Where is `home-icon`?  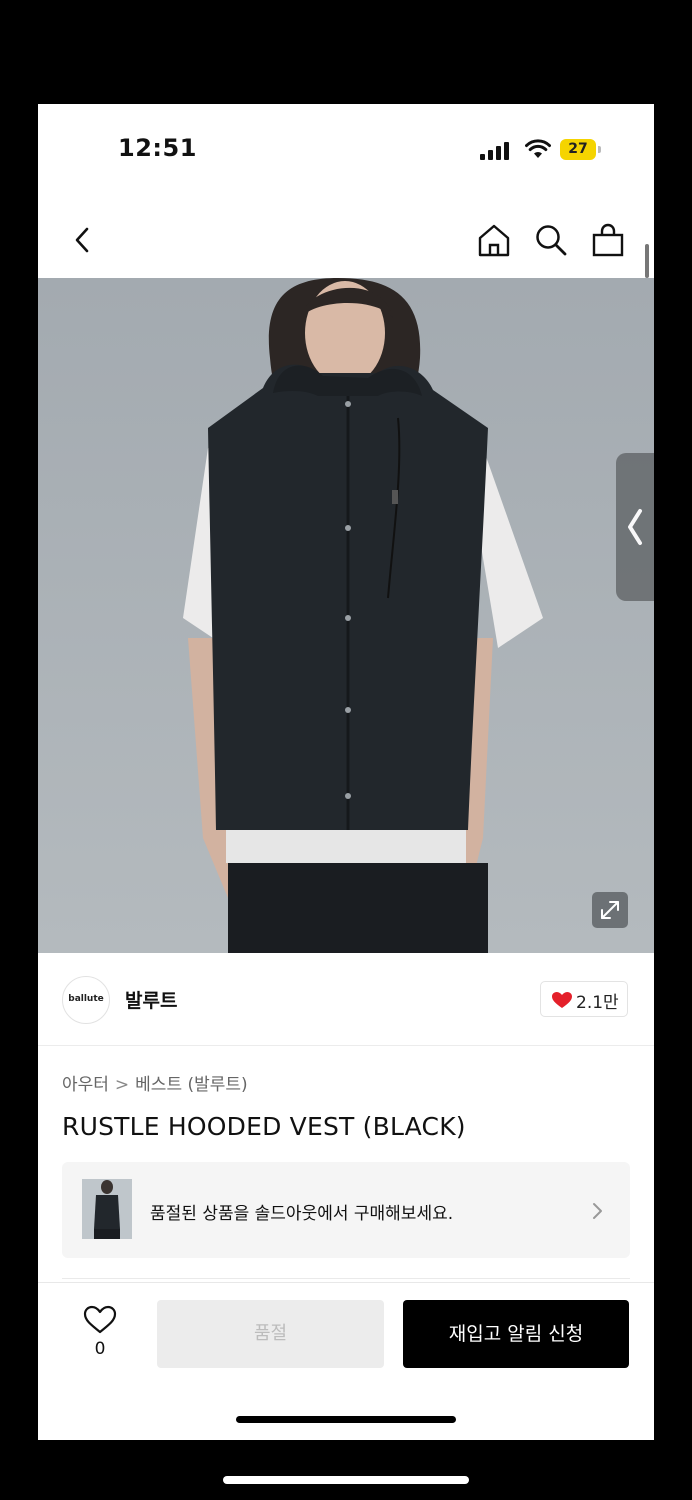
home-icon is located at coordinates (494, 240).